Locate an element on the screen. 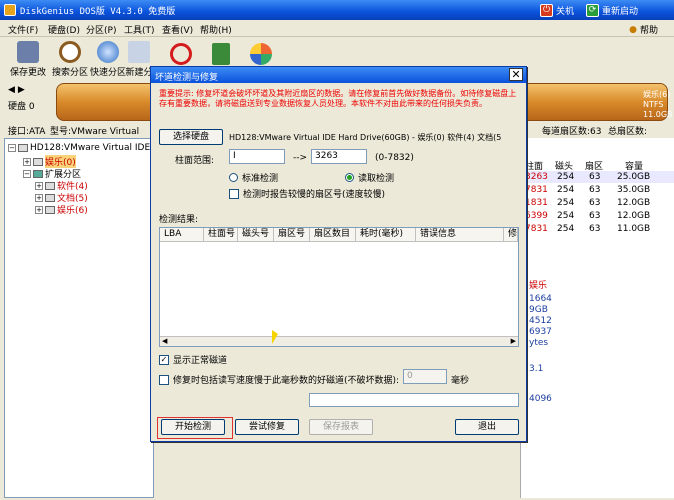 Image resolution: width=674 pixels, height=500 pixels. progress-bar is located at coordinates (414, 400).